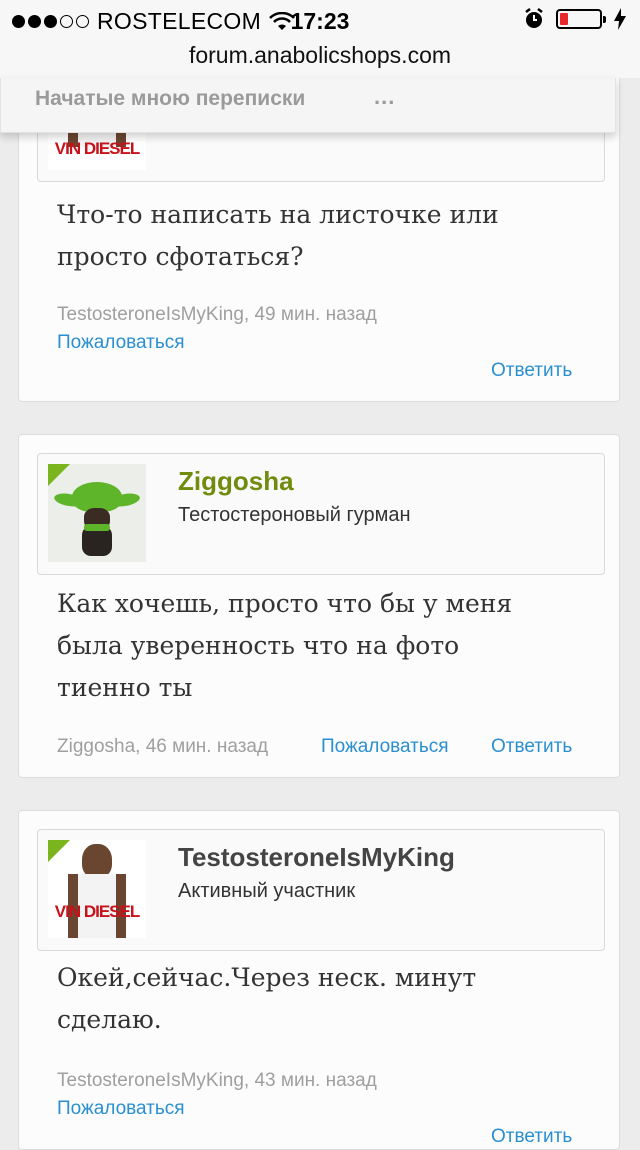 This screenshot has height=1150, width=640. What do you see at coordinates (109, 1019) in the screenshot?
I see `message-line: сделаю.` at bounding box center [109, 1019].